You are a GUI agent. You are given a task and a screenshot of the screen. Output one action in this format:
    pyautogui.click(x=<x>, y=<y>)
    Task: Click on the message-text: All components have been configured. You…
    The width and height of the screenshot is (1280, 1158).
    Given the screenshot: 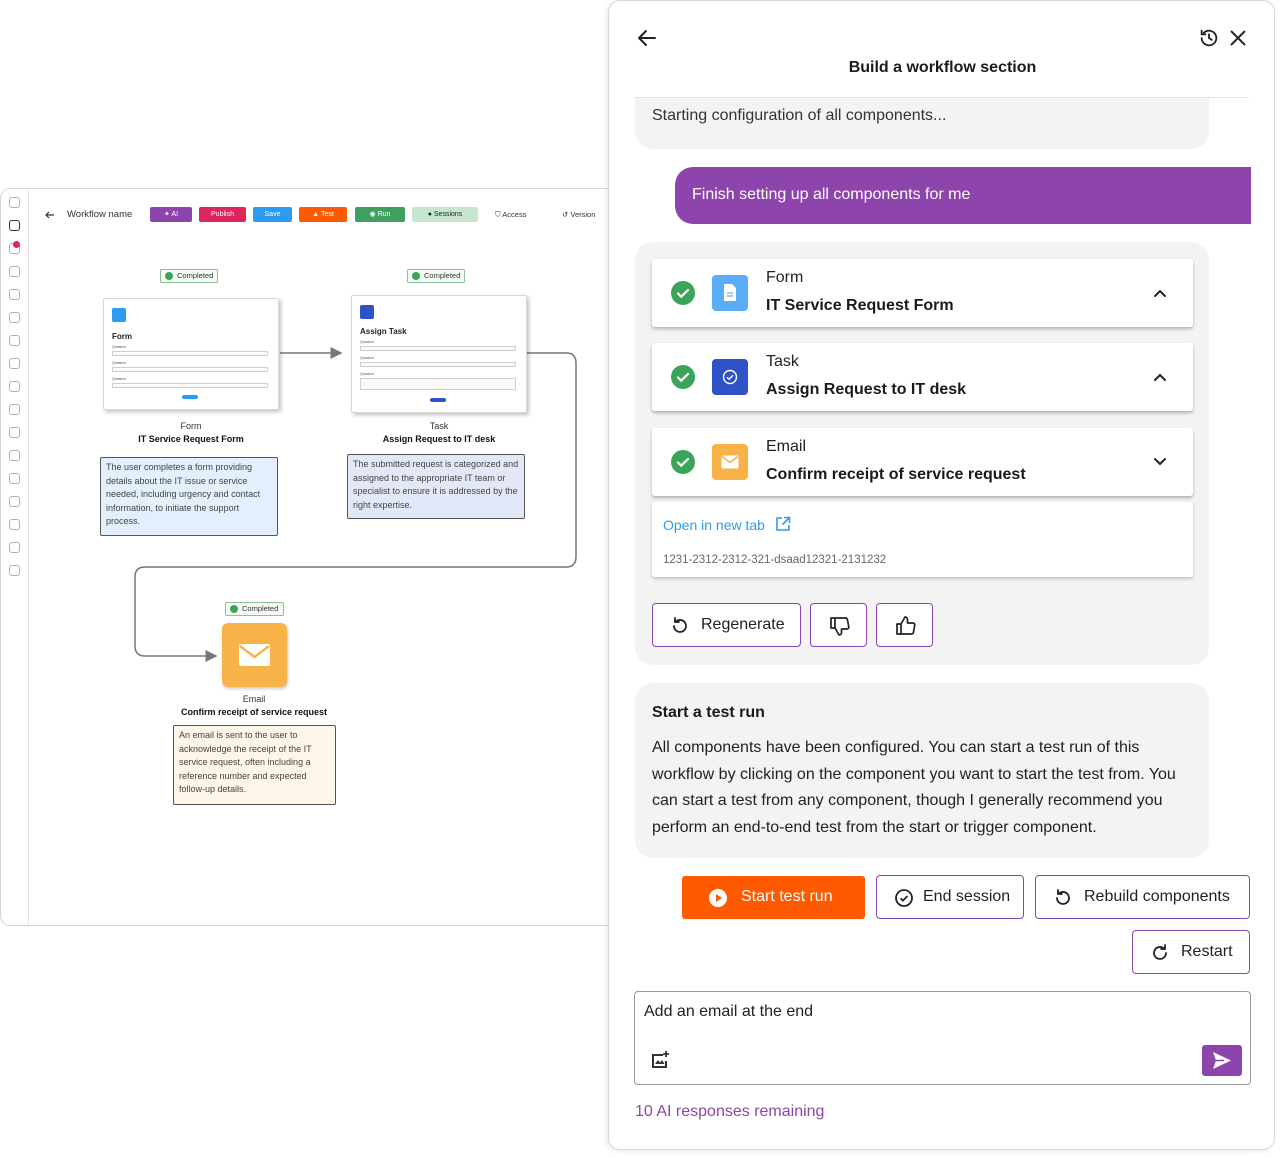 What is the action you would take?
    pyautogui.click(x=914, y=787)
    